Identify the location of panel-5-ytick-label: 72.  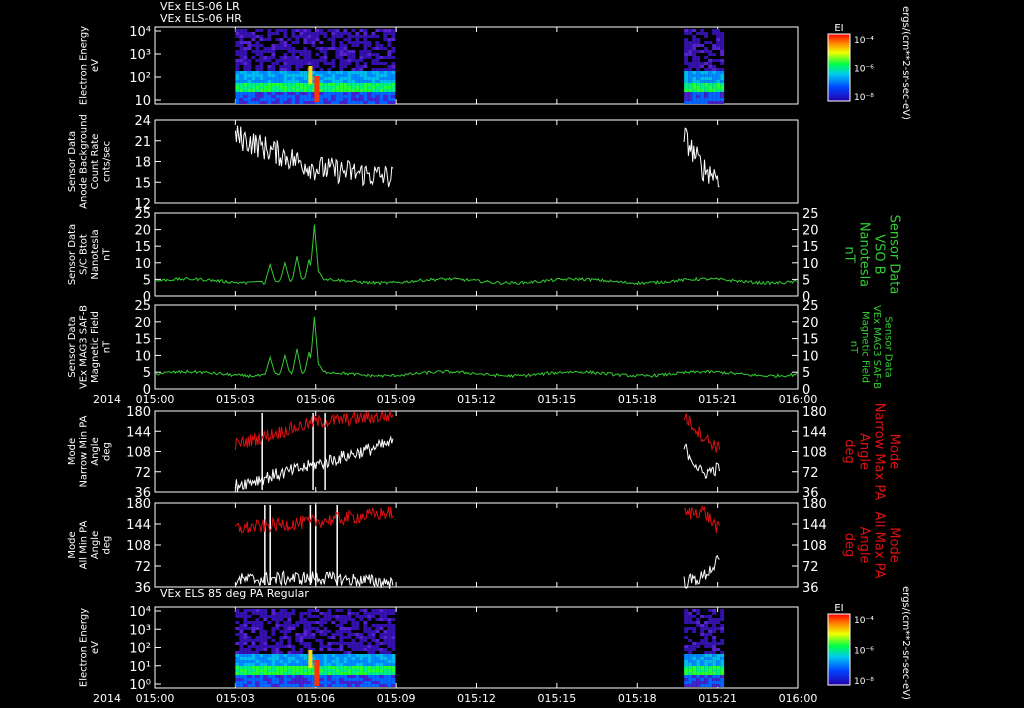
(142, 567).